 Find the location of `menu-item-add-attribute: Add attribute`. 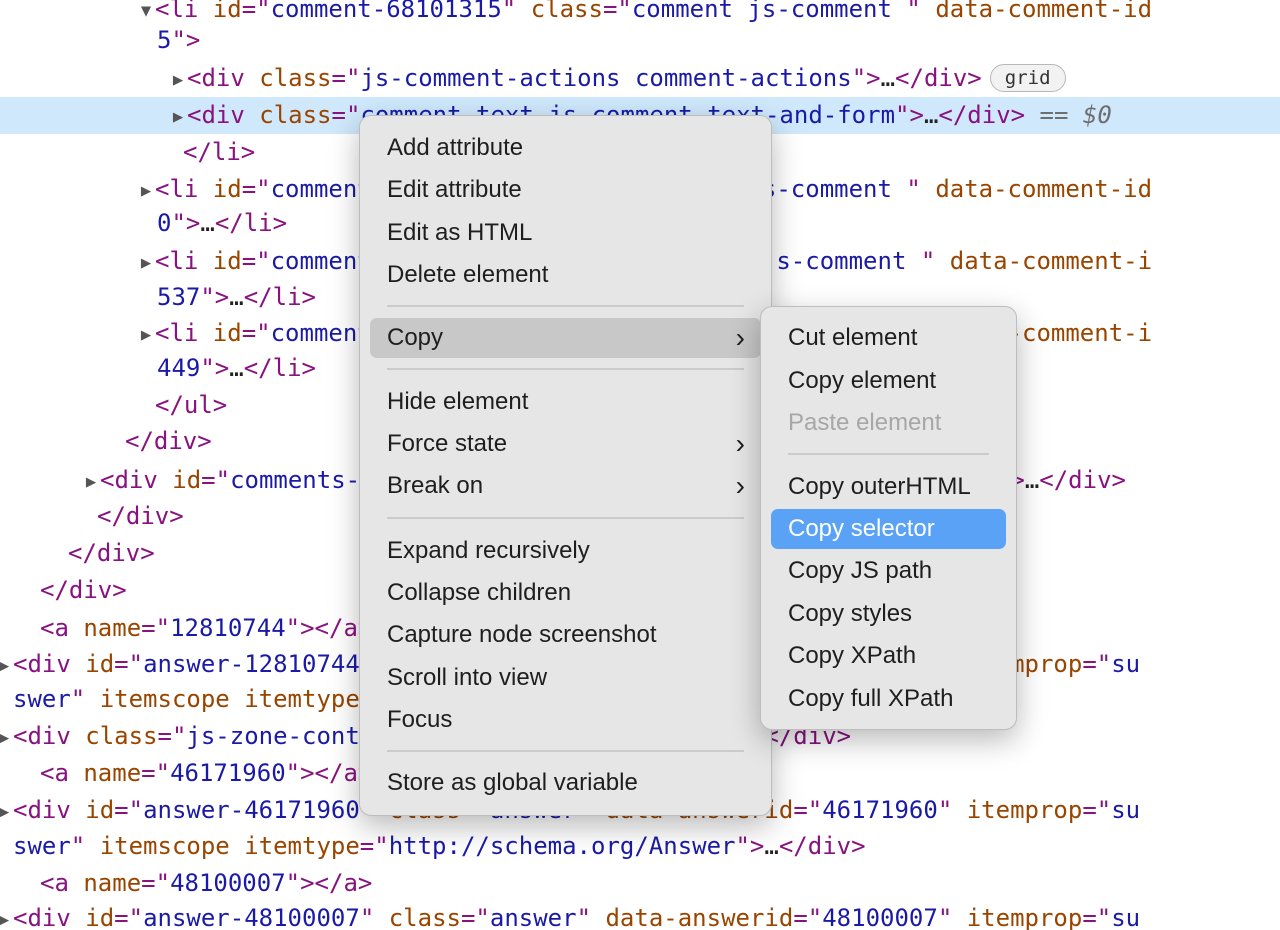

menu-item-add-attribute: Add attribute is located at coordinates (565, 148).